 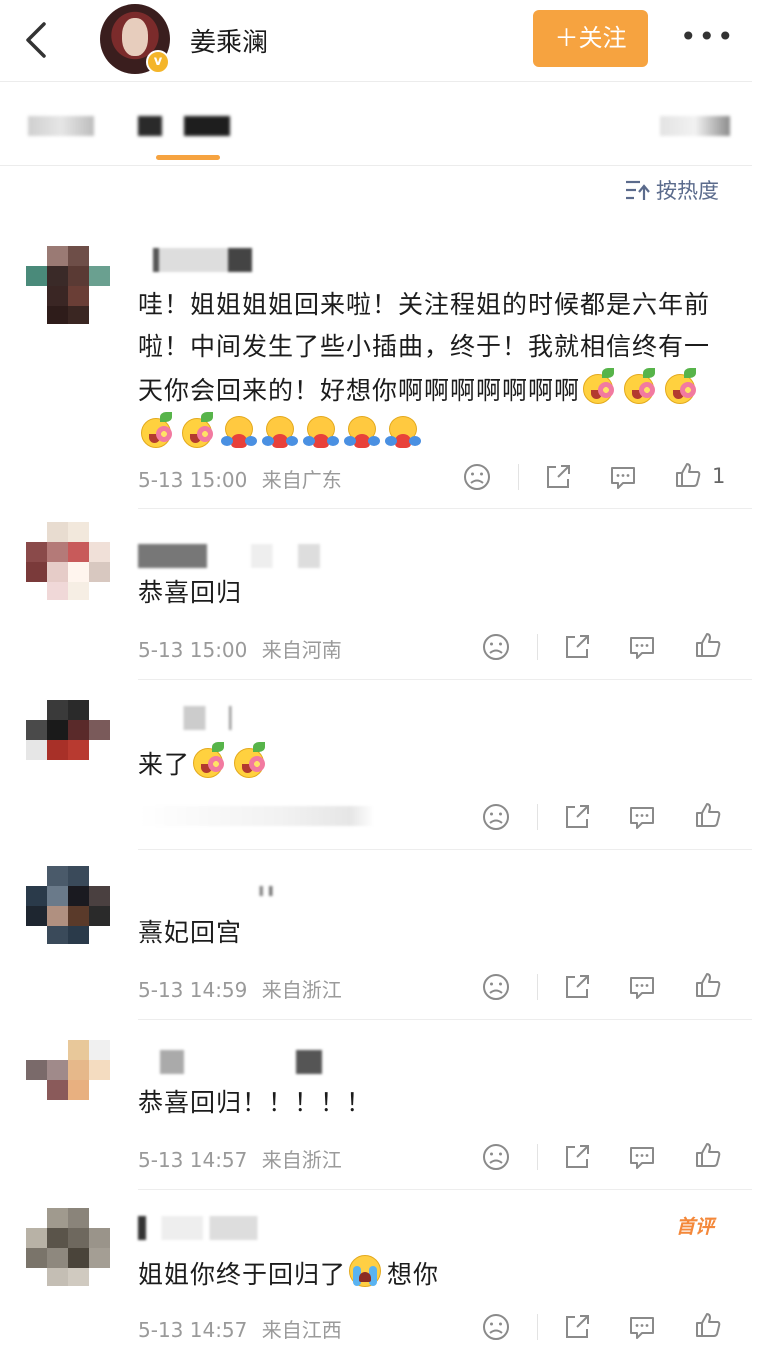 What do you see at coordinates (695, 126) in the screenshot?
I see `tab-likes` at bounding box center [695, 126].